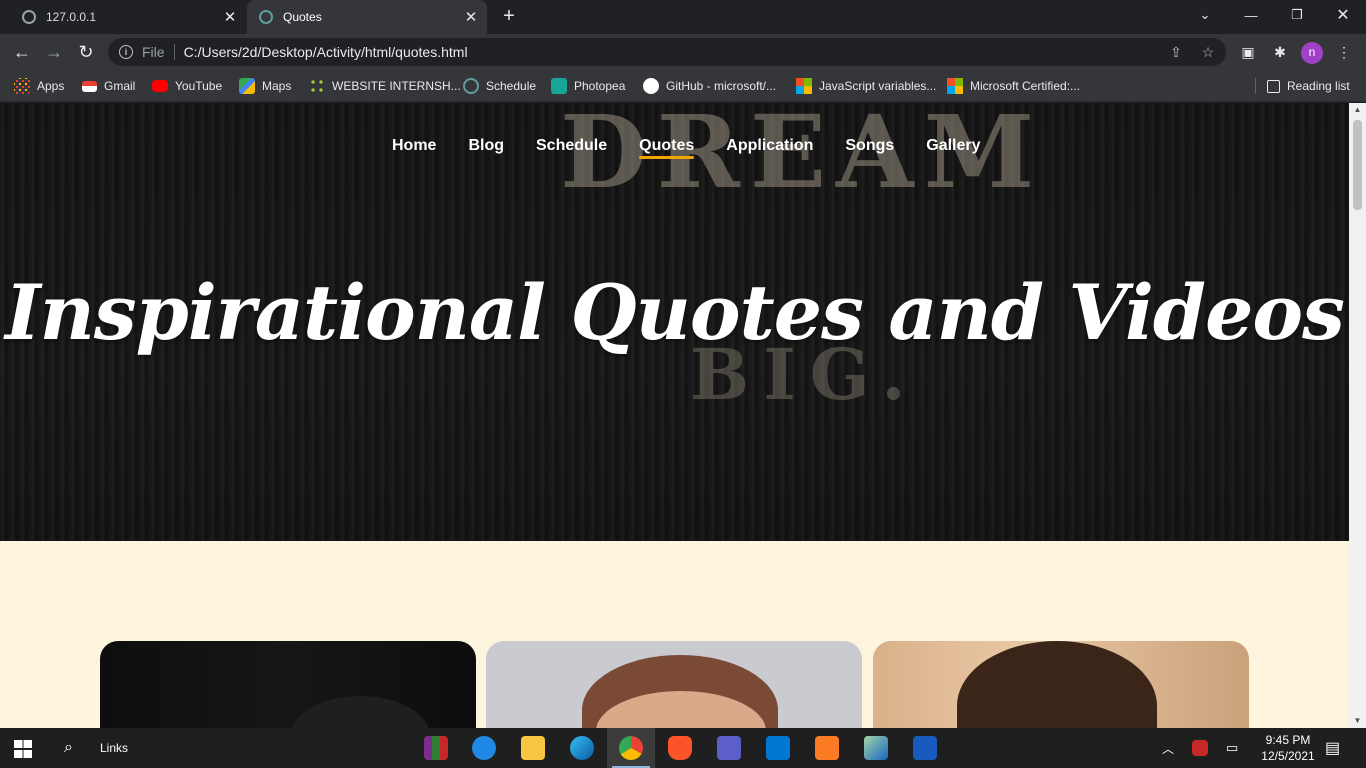 This screenshot has width=1366, height=768. I want to click on winrar-icon, so click(436, 748).